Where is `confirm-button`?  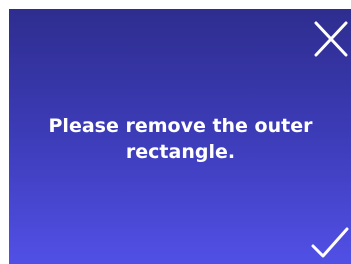 confirm-button is located at coordinates (330, 243).